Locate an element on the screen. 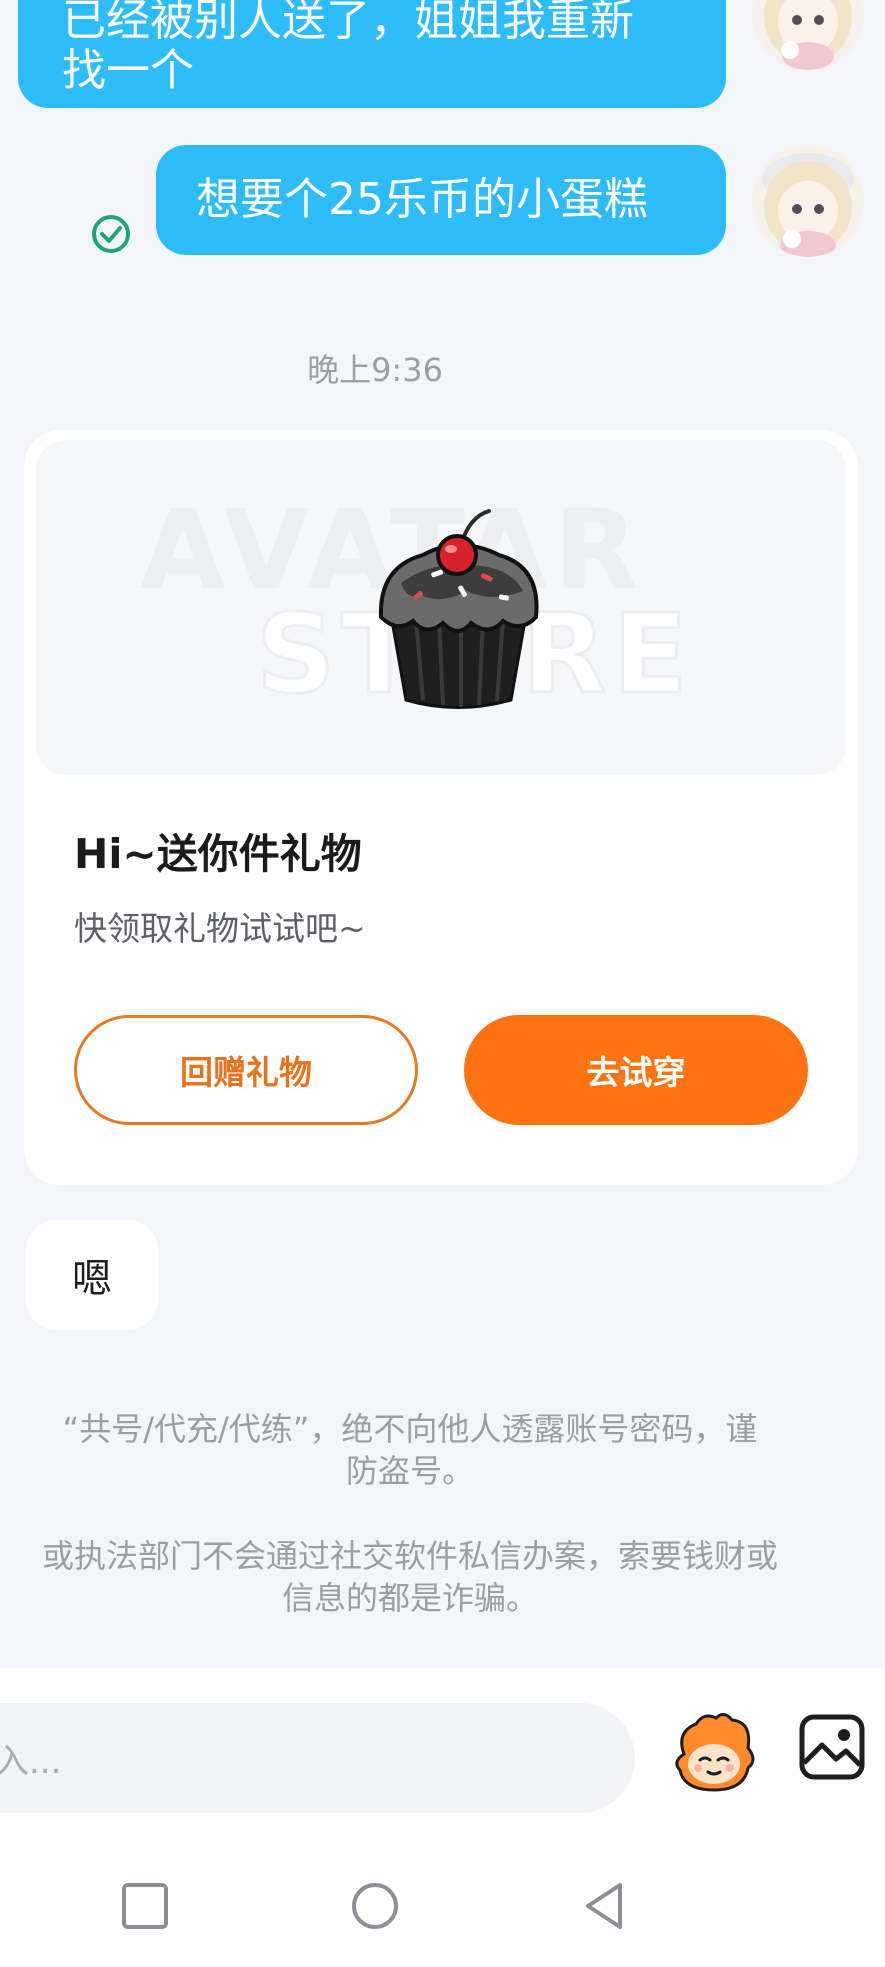 This screenshot has width=885, height=1967. triangle-back-icon is located at coordinates (605, 1906).